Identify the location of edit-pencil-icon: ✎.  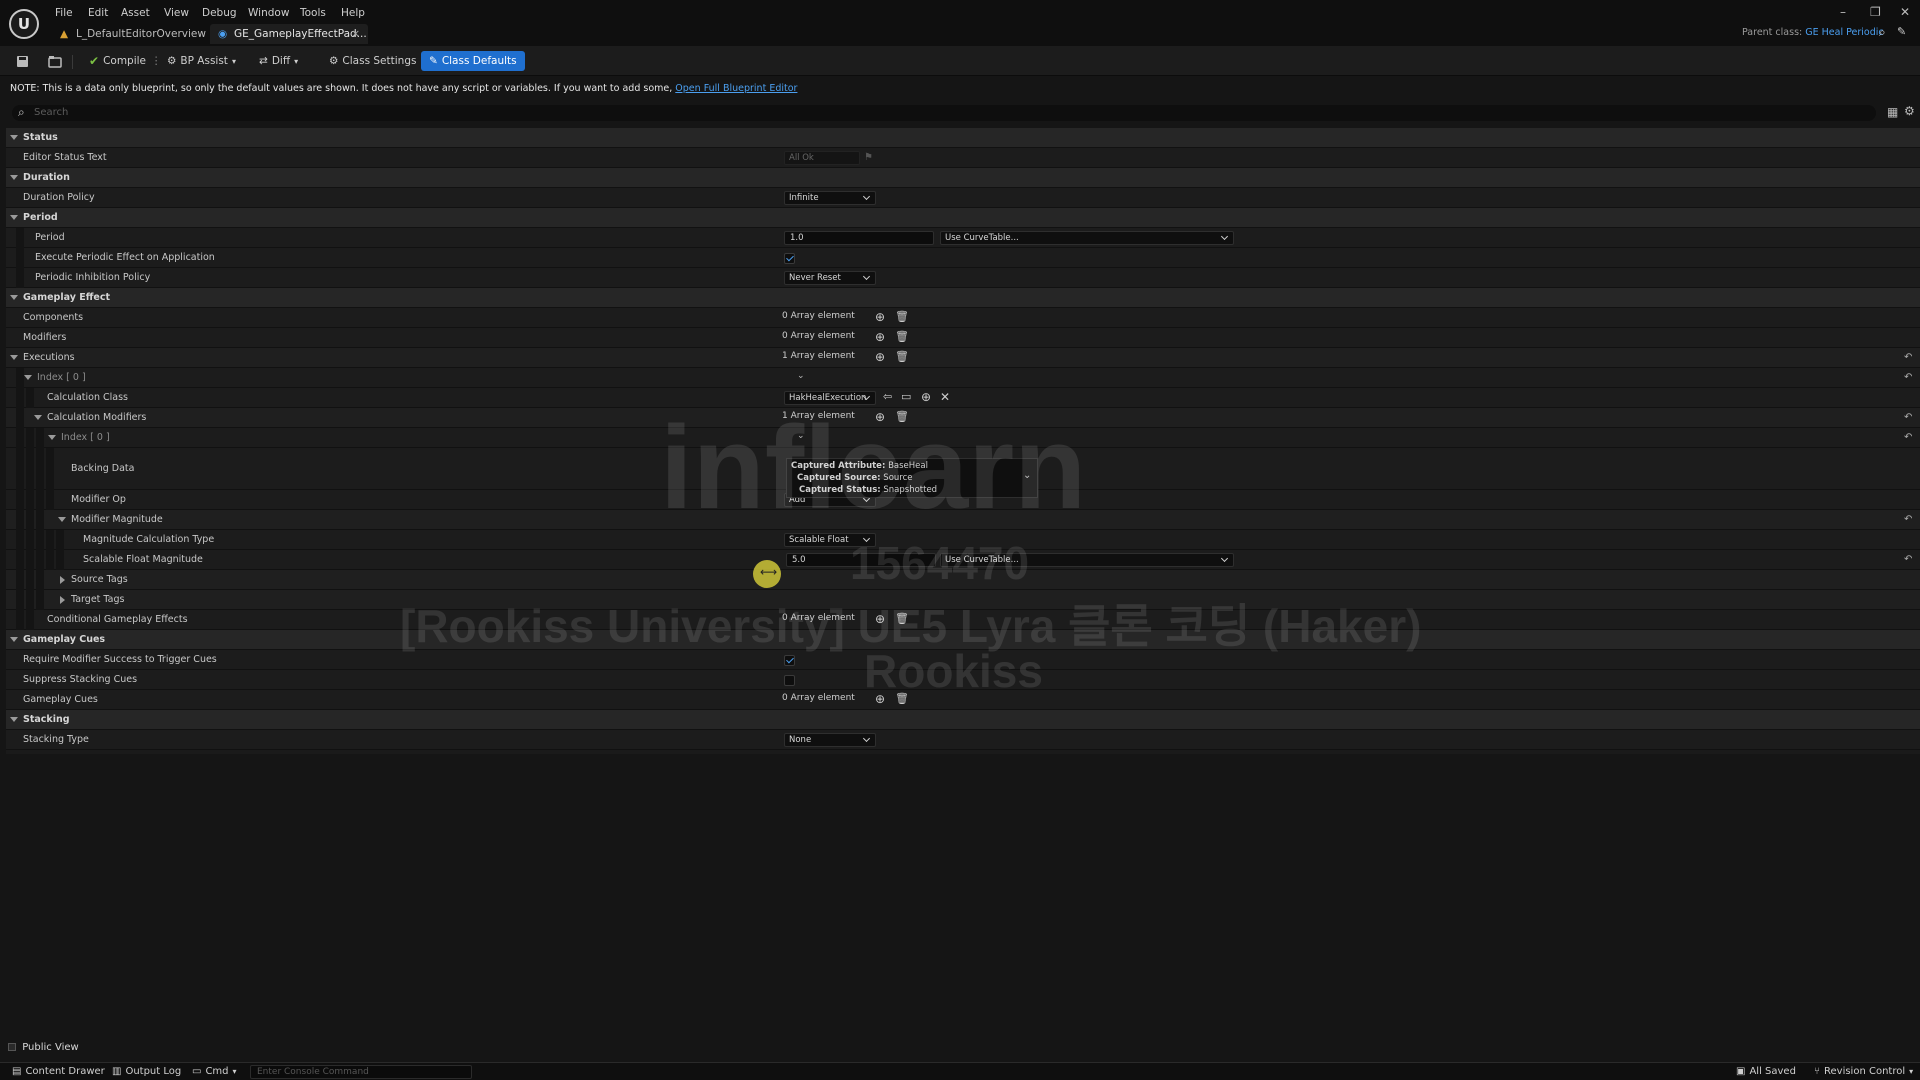
(1901, 31).